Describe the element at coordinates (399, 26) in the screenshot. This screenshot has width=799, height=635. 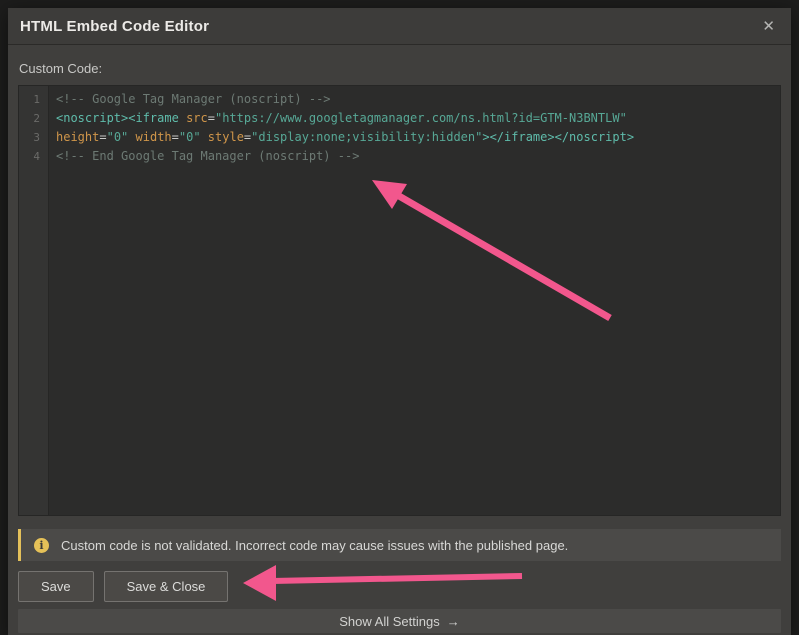
I see `dialog-header: HTML Embed Code Editor ✕` at that location.